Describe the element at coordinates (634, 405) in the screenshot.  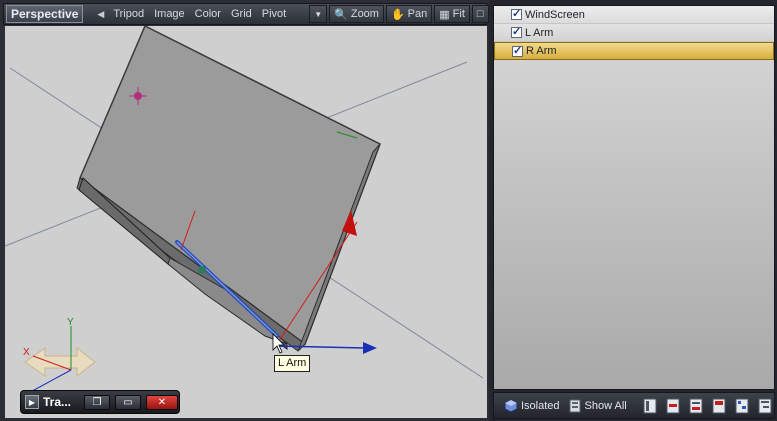
I see `scene-list-toolbar: Isolated Show All` at that location.